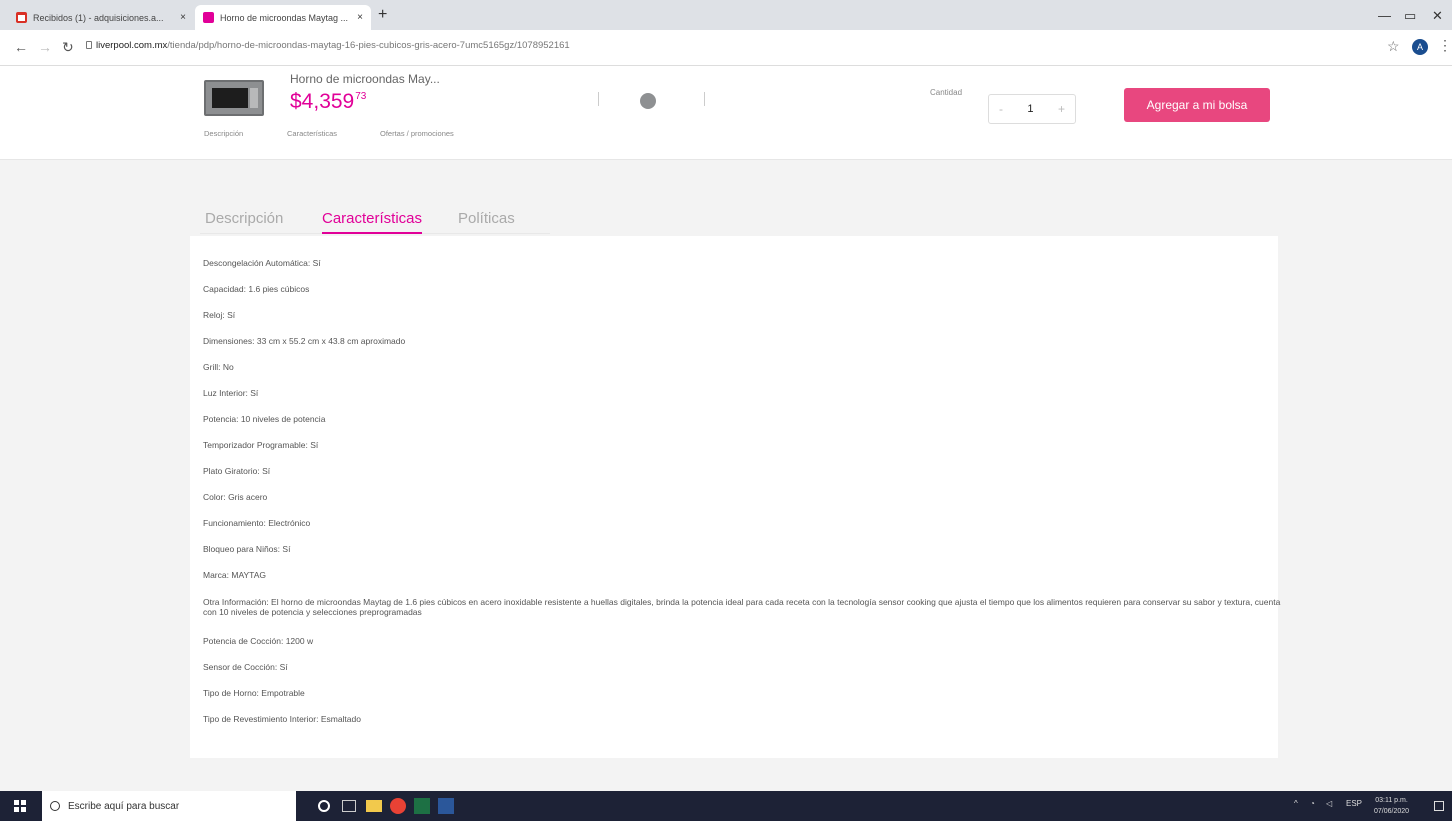  What do you see at coordinates (244, 221) in the screenshot?
I see `tab-descripcion: Descripción` at bounding box center [244, 221].